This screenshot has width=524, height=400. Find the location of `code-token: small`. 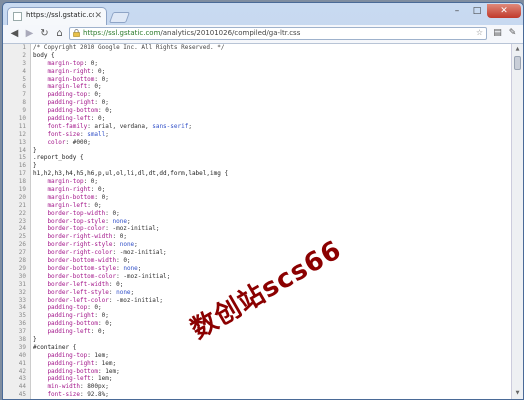

code-token: small is located at coordinates (96, 134).